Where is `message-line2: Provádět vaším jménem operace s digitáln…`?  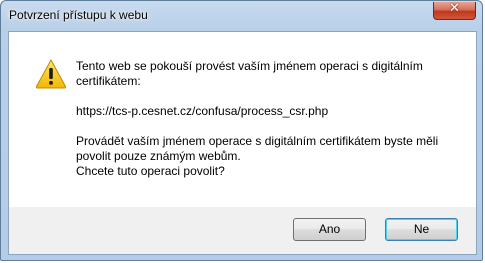 message-line2: Provádět vaším jménem operace s digitáln… is located at coordinates (257, 148).